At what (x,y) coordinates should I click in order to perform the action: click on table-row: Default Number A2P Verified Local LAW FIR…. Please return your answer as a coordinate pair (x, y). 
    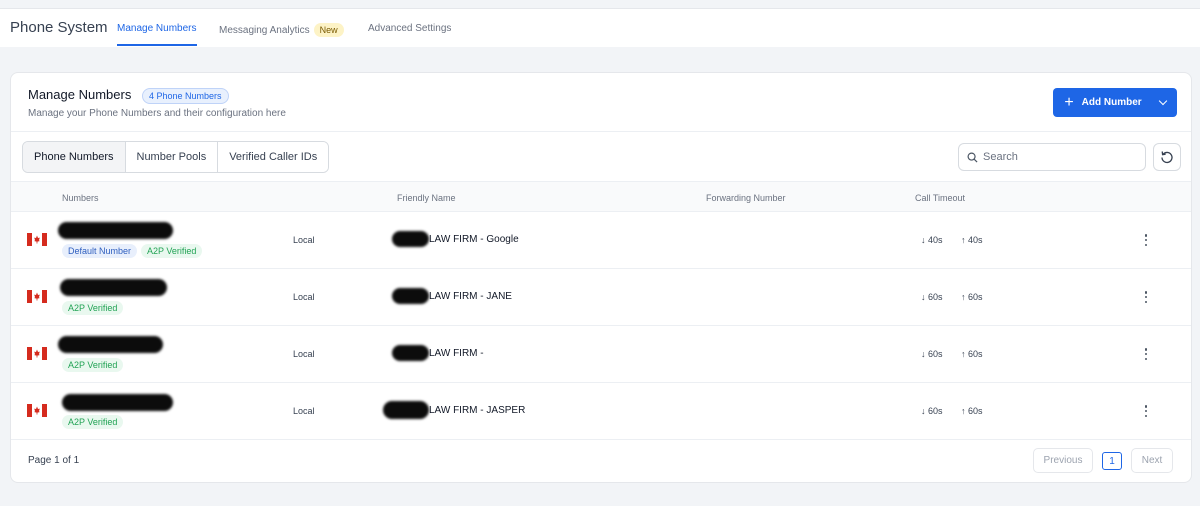
    Looking at the image, I should click on (601, 240).